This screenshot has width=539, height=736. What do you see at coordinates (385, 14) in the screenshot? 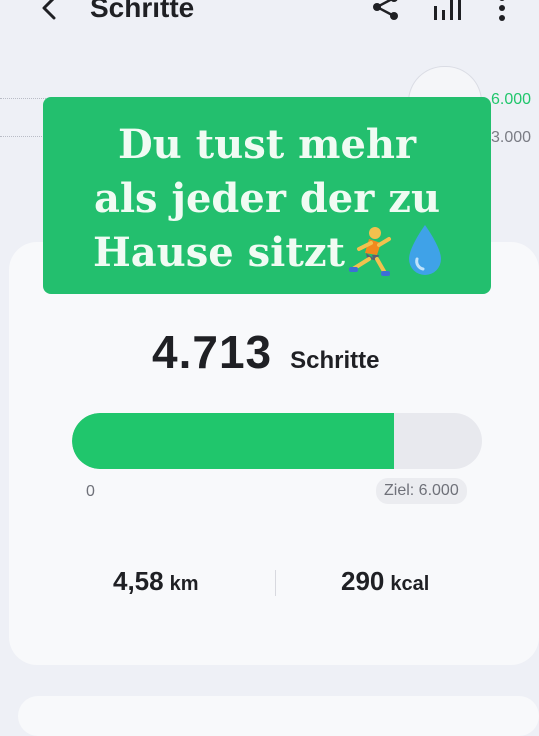
I see `share-icon` at bounding box center [385, 14].